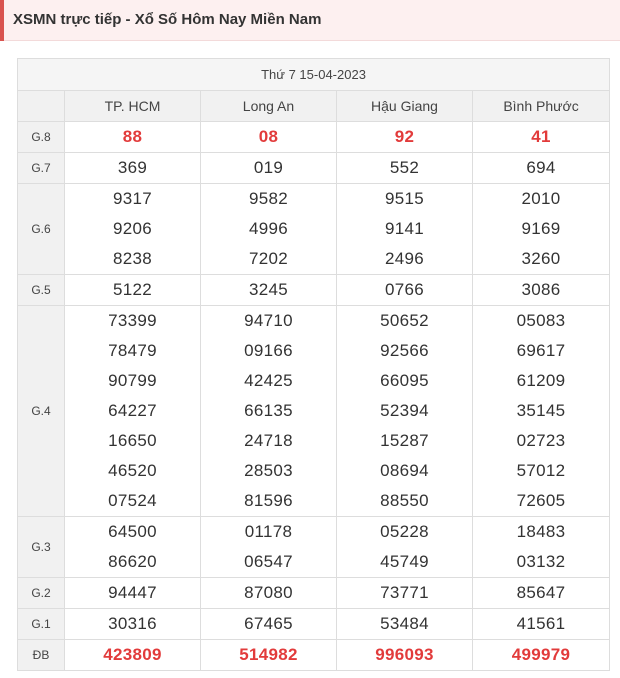  What do you see at coordinates (541, 547) in the screenshot?
I see `result-cell: 18483 03132` at bounding box center [541, 547].